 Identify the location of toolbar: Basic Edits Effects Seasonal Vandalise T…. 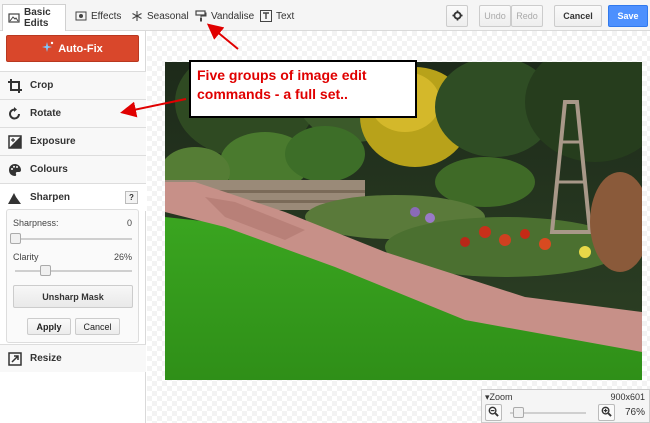
(325, 15).